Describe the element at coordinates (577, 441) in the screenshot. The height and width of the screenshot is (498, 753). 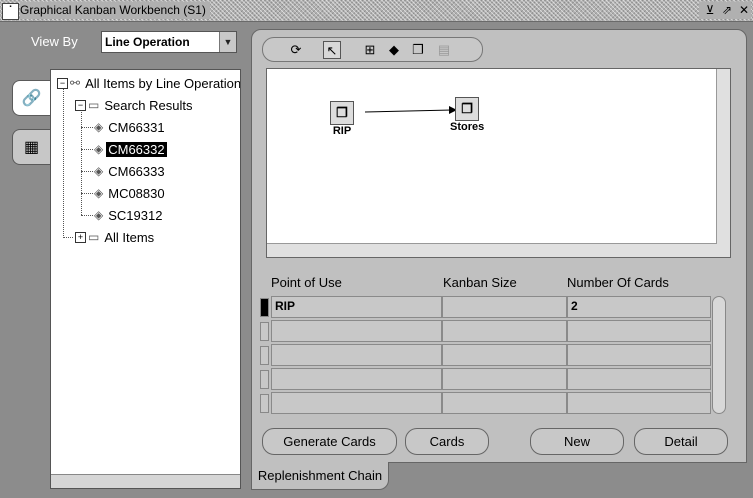
I see `new-button: New` at that location.